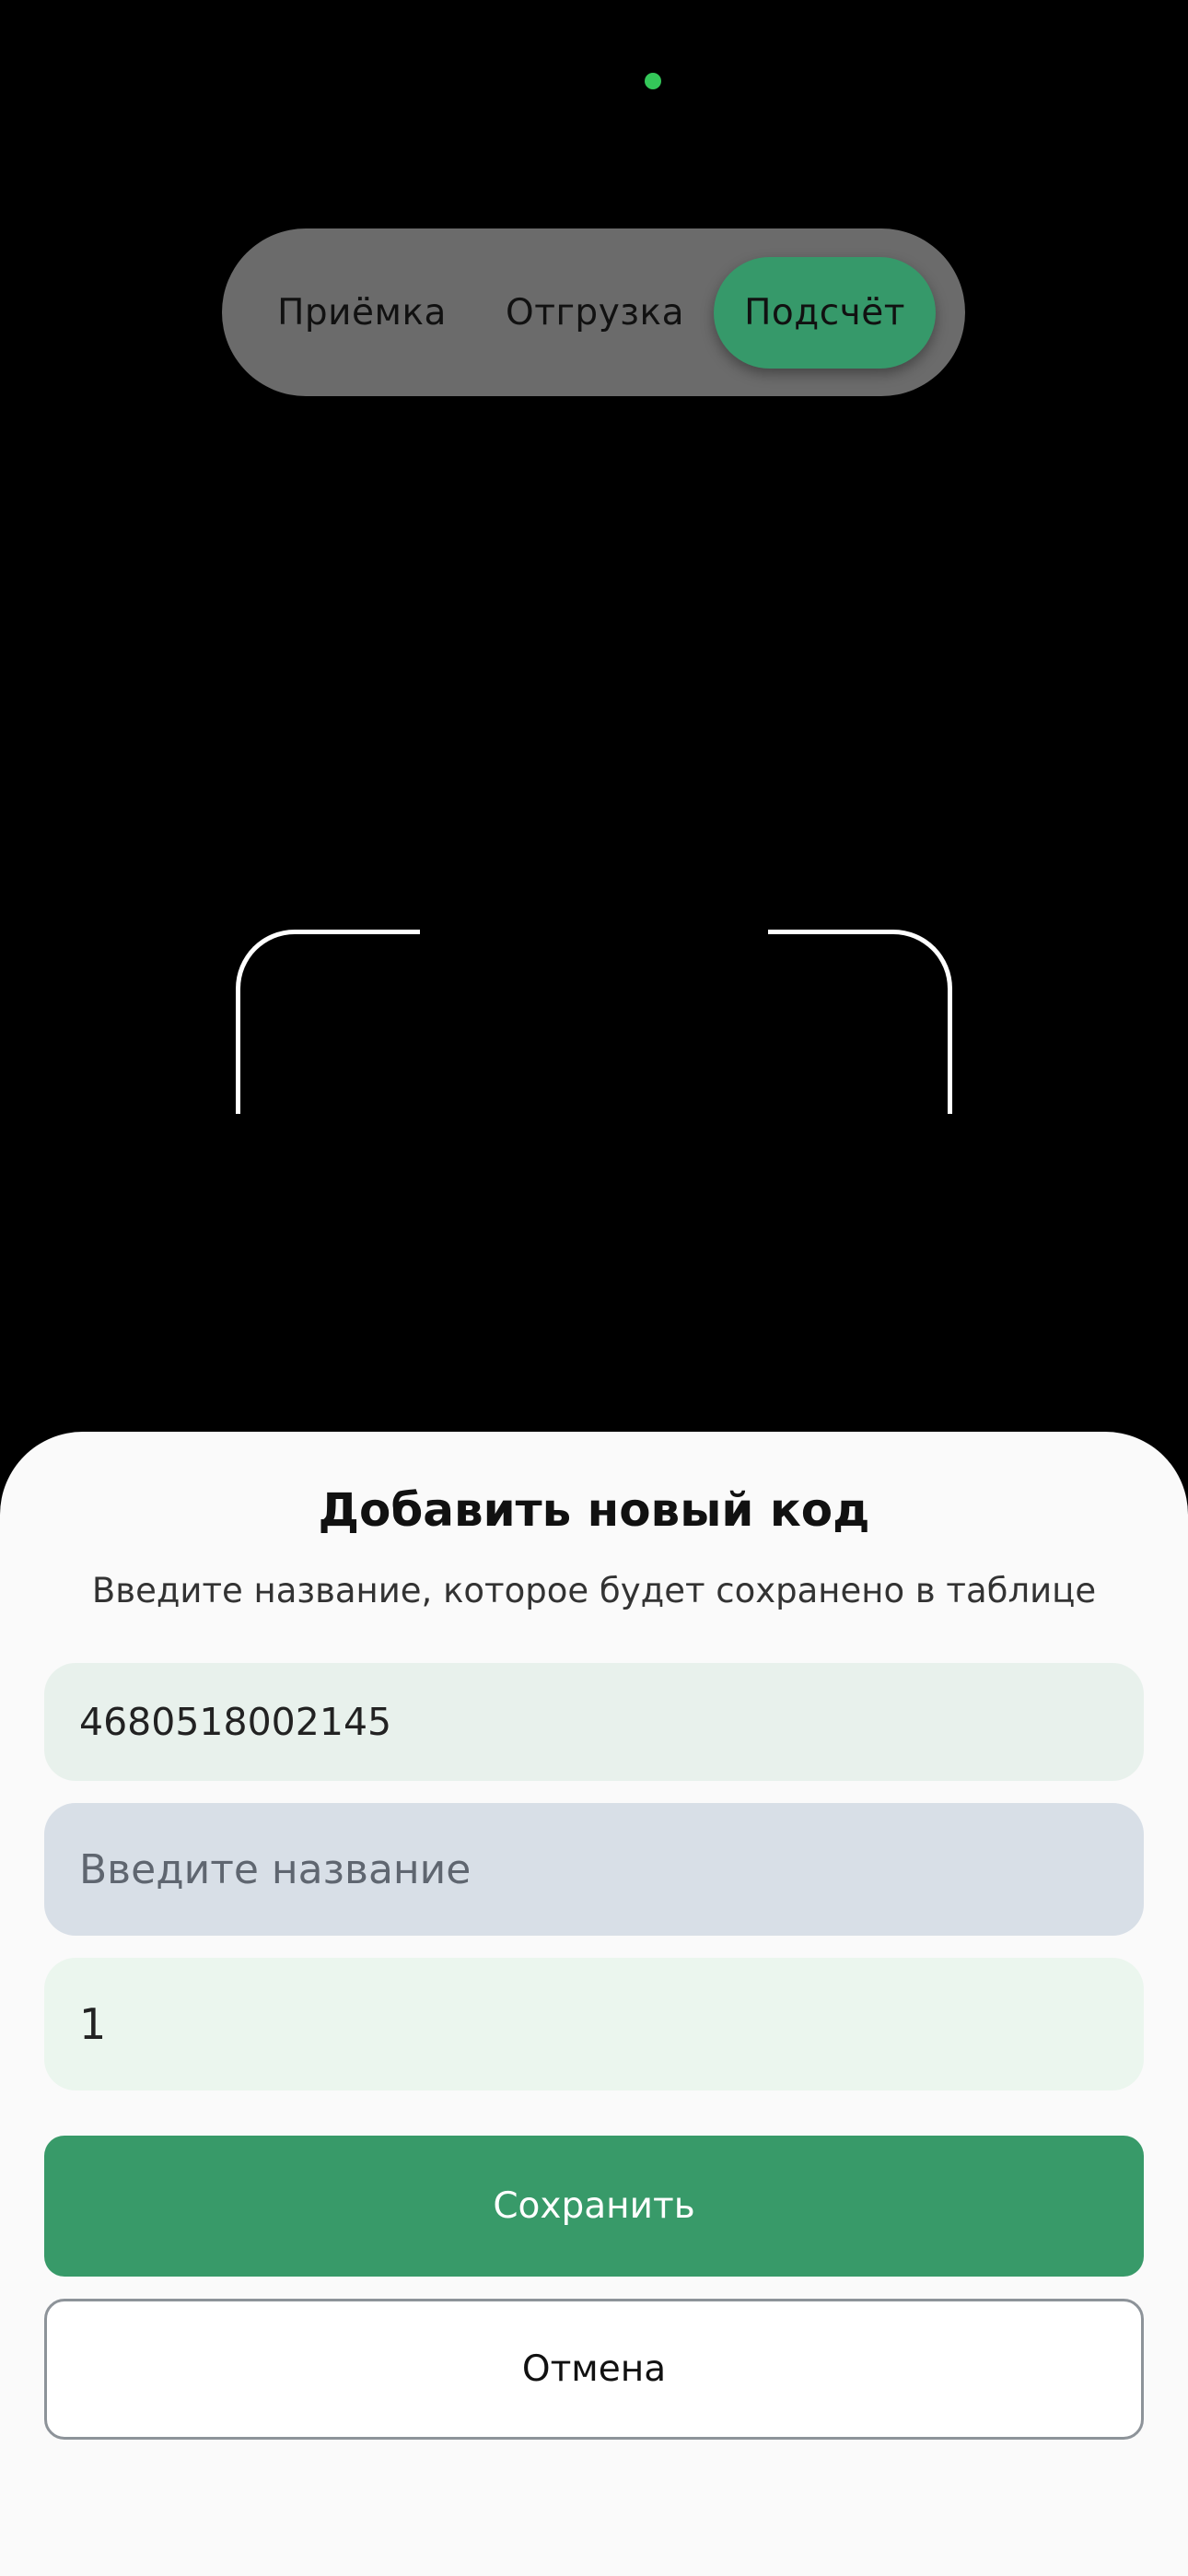  I want to click on scan-frame-corner-top-left, so click(328, 1022).